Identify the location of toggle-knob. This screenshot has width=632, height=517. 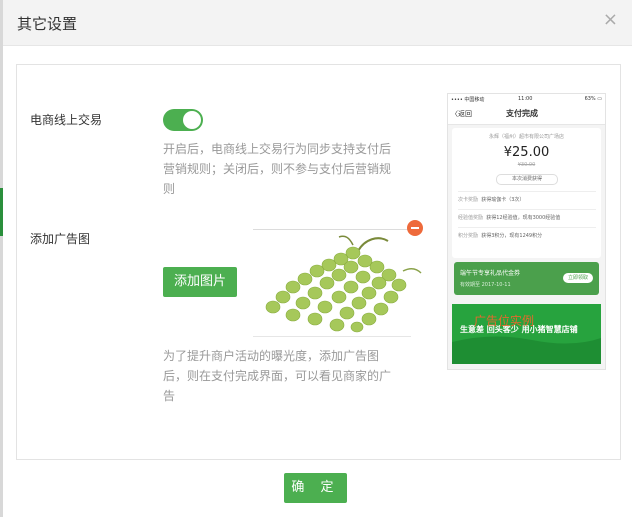
(192, 120).